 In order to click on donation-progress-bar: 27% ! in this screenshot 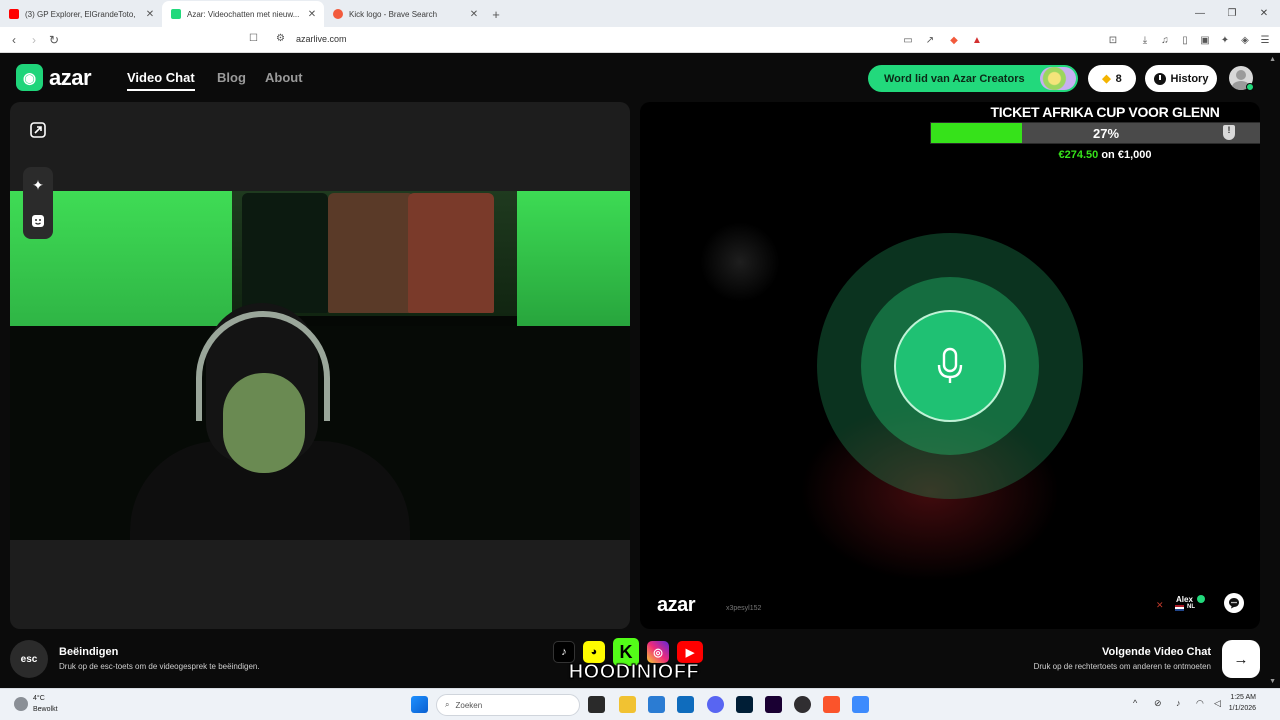, I will do `click(1095, 133)`.